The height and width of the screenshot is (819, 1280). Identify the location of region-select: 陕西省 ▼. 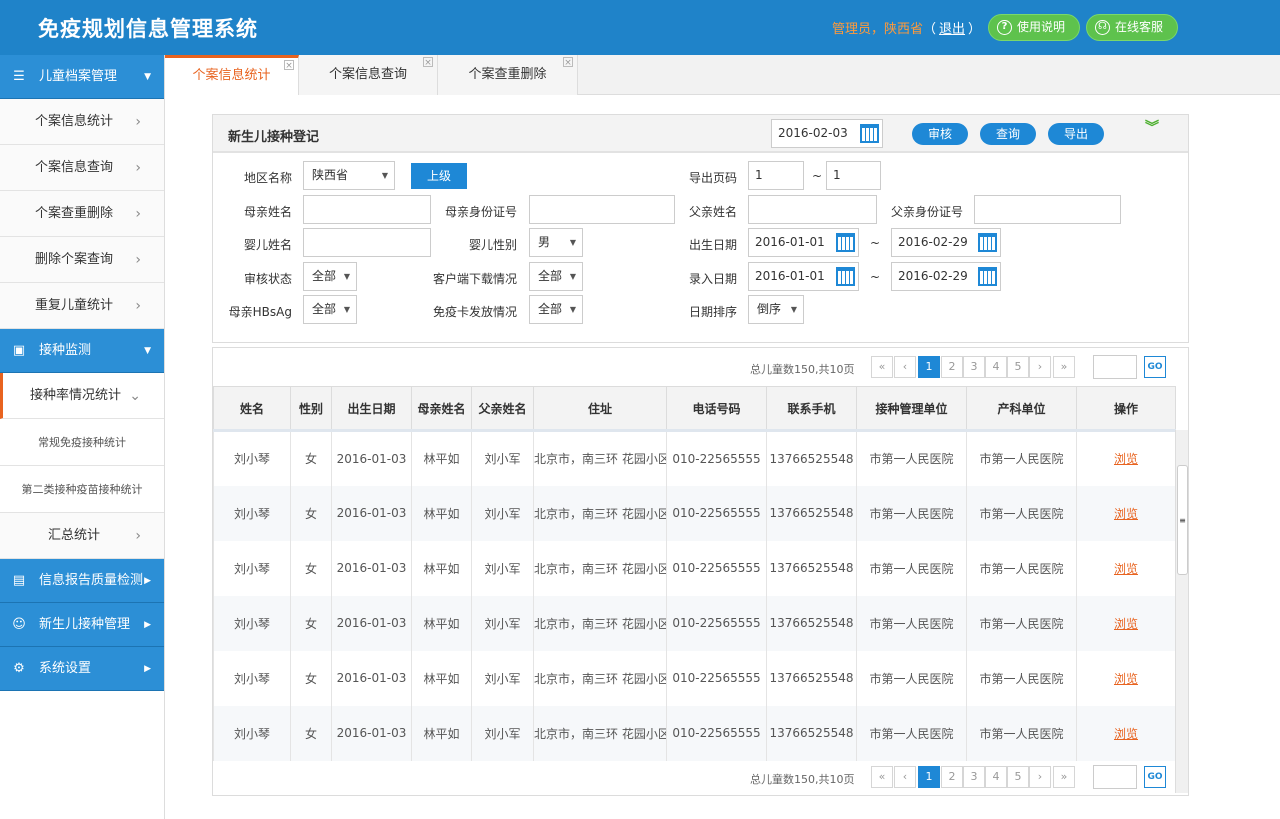
(349, 175).